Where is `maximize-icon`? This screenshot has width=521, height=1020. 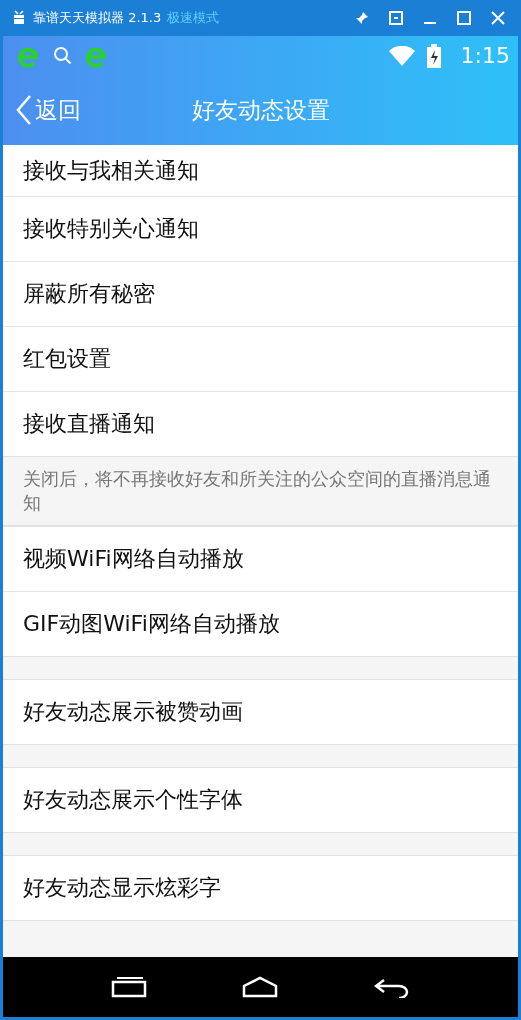
maximize-icon is located at coordinates (464, 18).